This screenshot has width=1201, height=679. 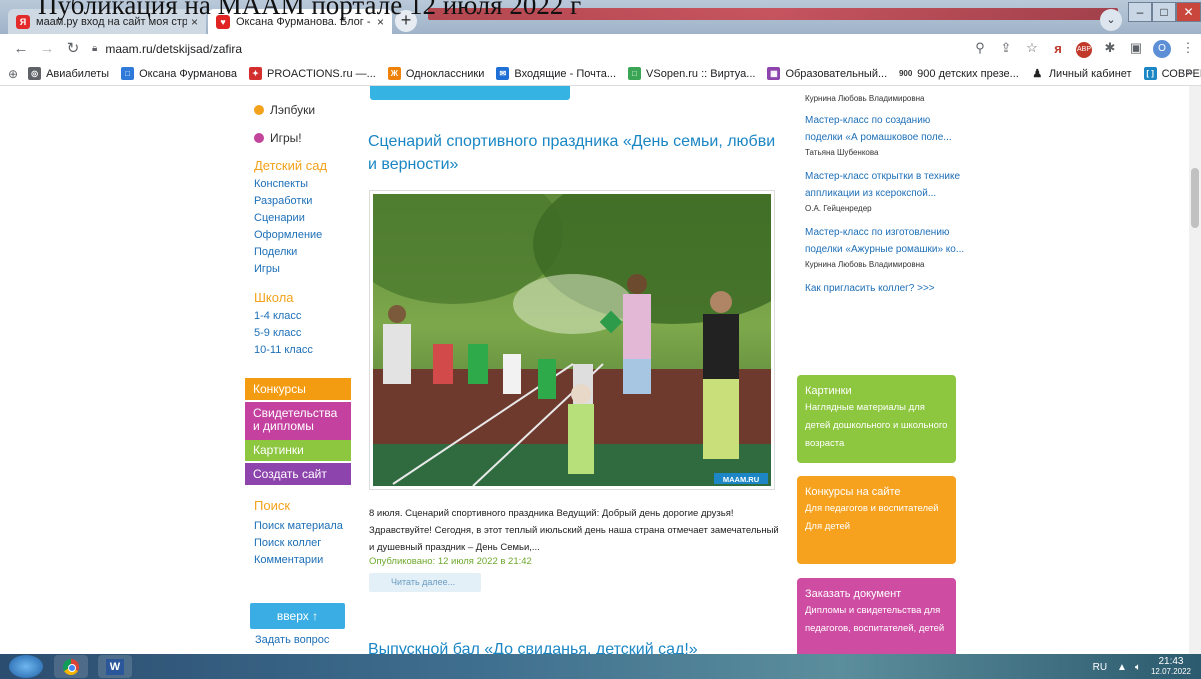 What do you see at coordinates (13, 74) in the screenshot?
I see `apps-icon: ⊕` at bounding box center [13, 74].